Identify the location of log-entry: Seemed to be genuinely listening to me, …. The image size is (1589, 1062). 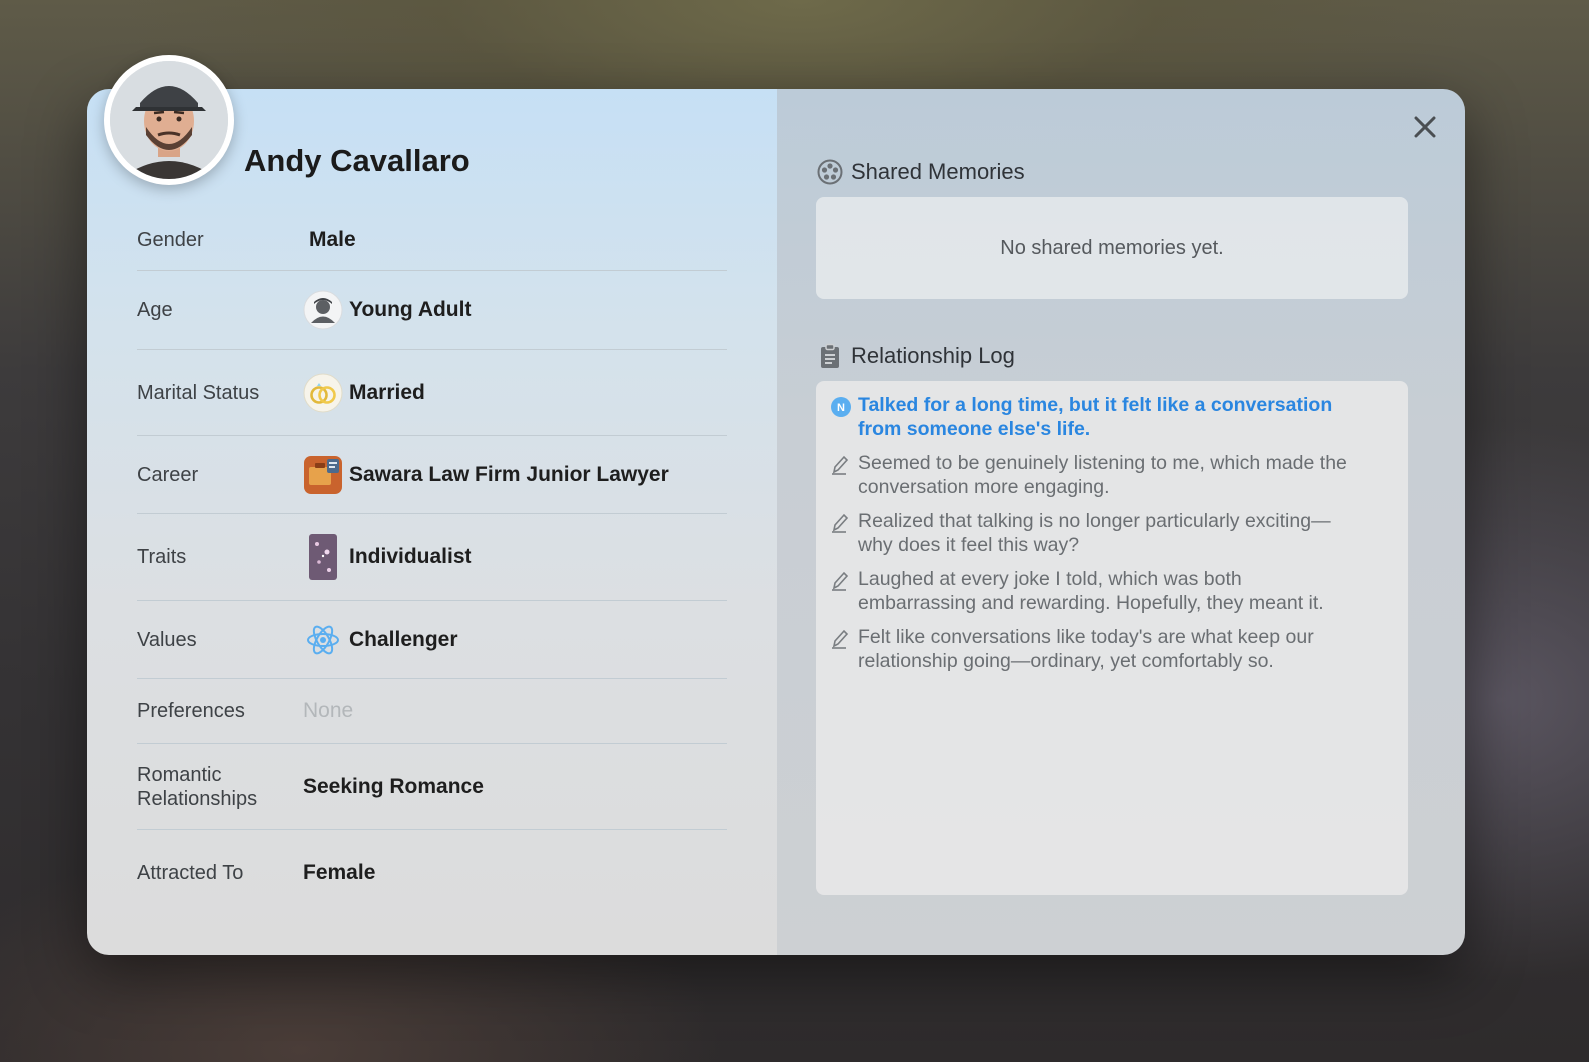
(1112, 475).